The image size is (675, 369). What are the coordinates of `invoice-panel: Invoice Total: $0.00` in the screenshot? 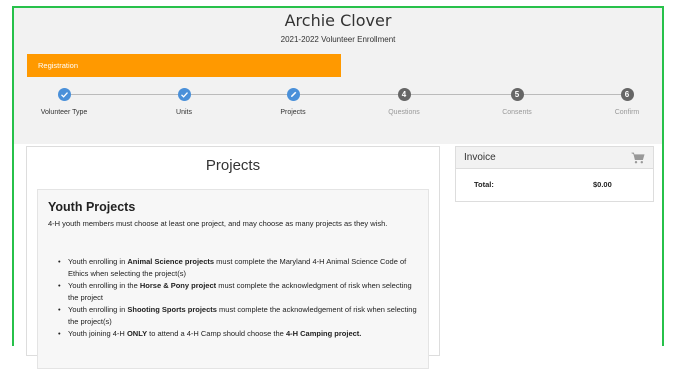 It's located at (554, 174).